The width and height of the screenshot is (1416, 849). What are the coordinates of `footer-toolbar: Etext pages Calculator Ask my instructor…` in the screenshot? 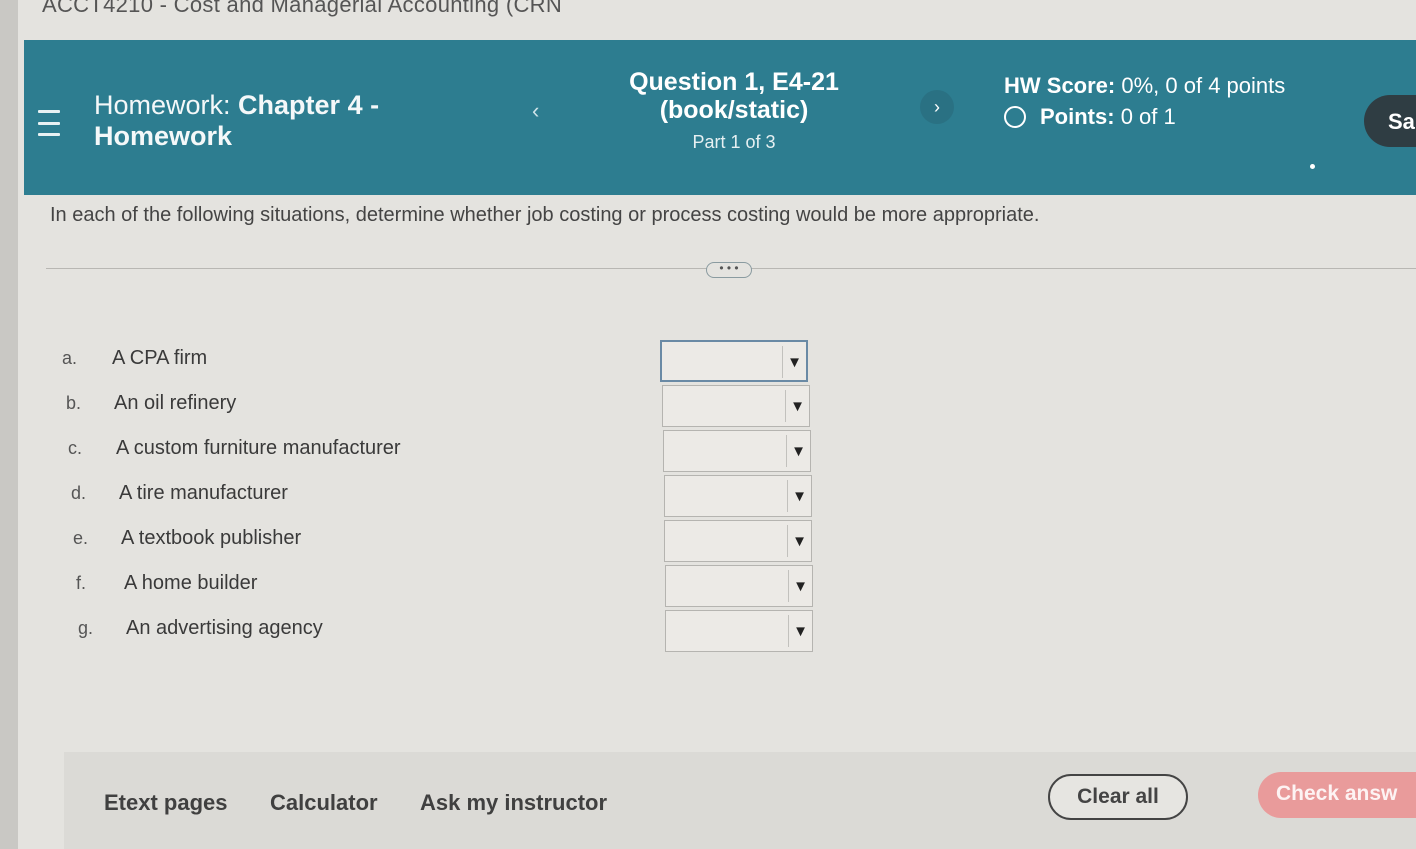 It's located at (740, 800).